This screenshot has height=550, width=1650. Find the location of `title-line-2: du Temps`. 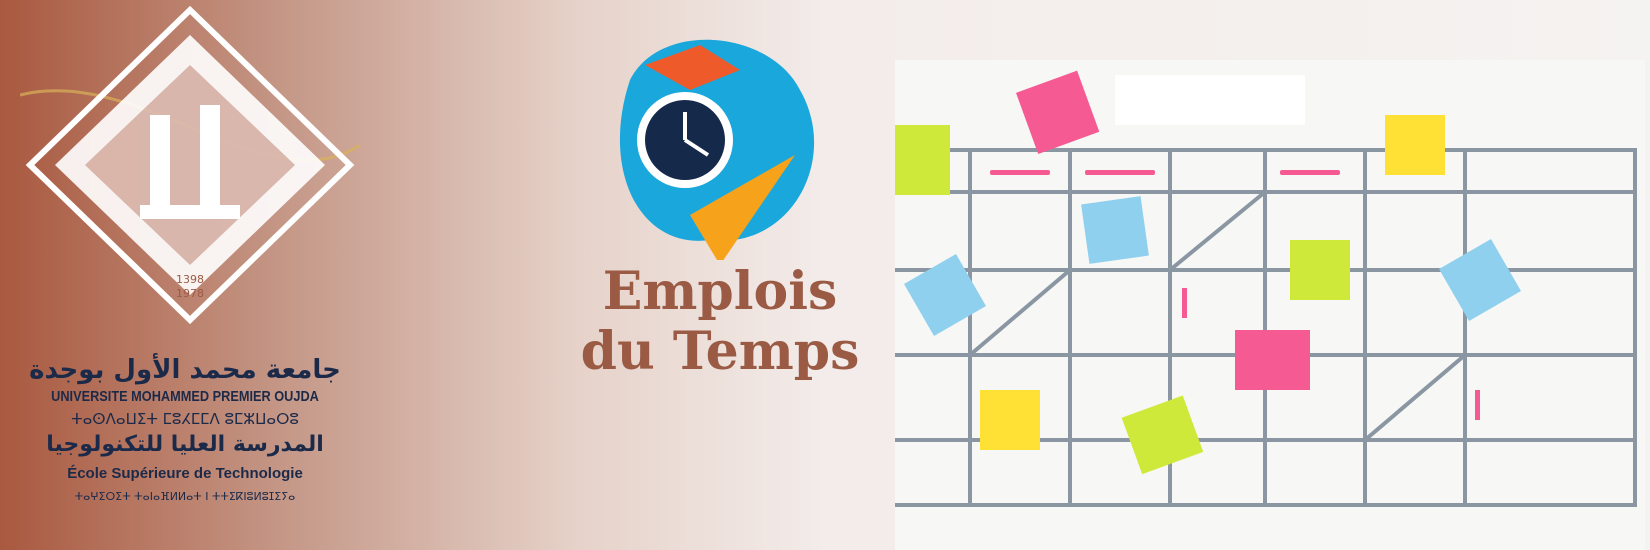

title-line-2: du Temps is located at coordinates (720, 351).